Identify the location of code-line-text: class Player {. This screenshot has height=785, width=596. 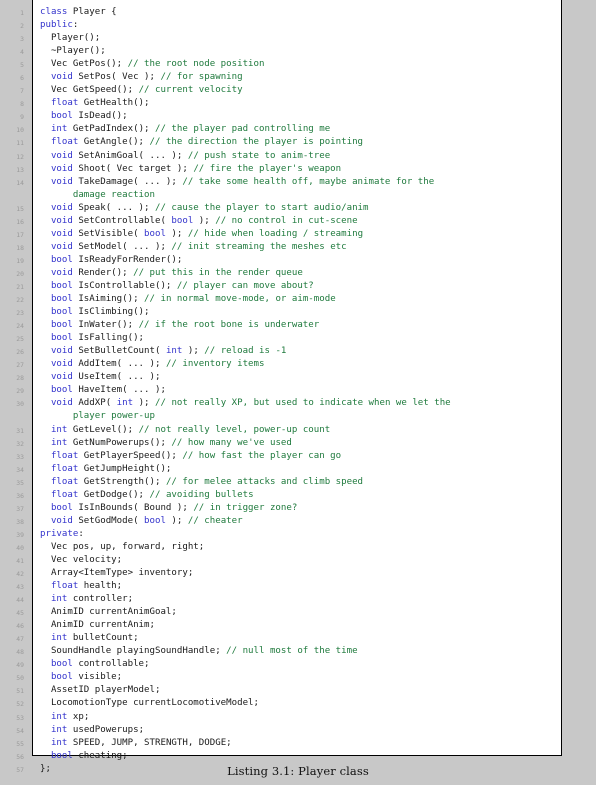
(78, 12).